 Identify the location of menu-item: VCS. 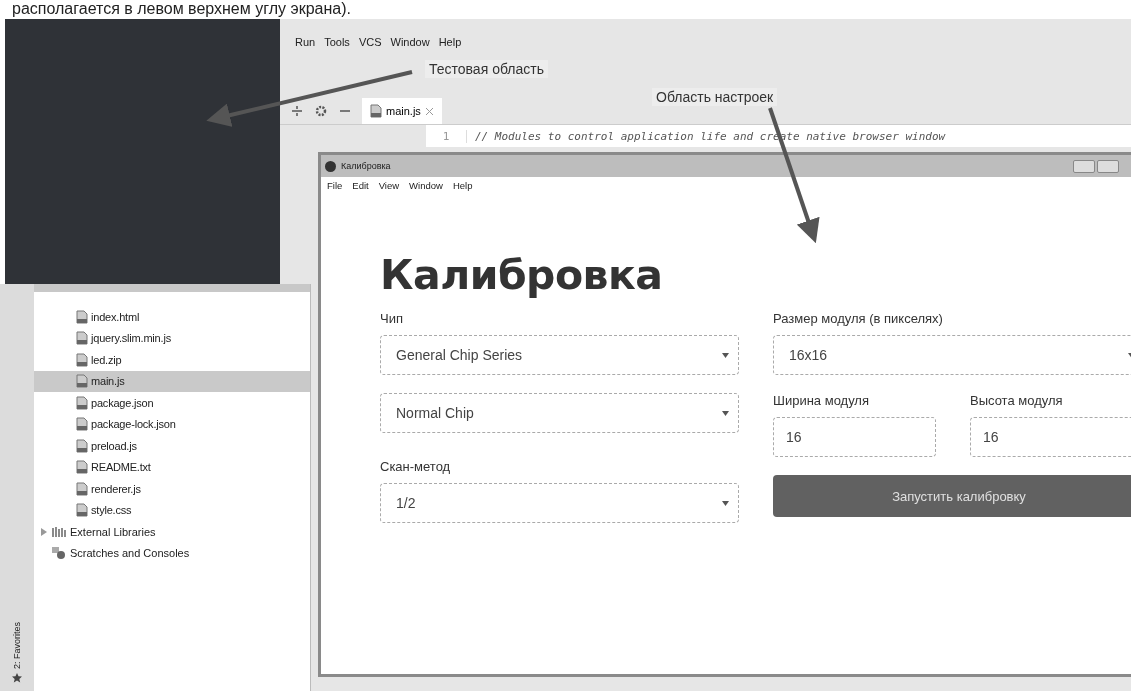
(370, 46).